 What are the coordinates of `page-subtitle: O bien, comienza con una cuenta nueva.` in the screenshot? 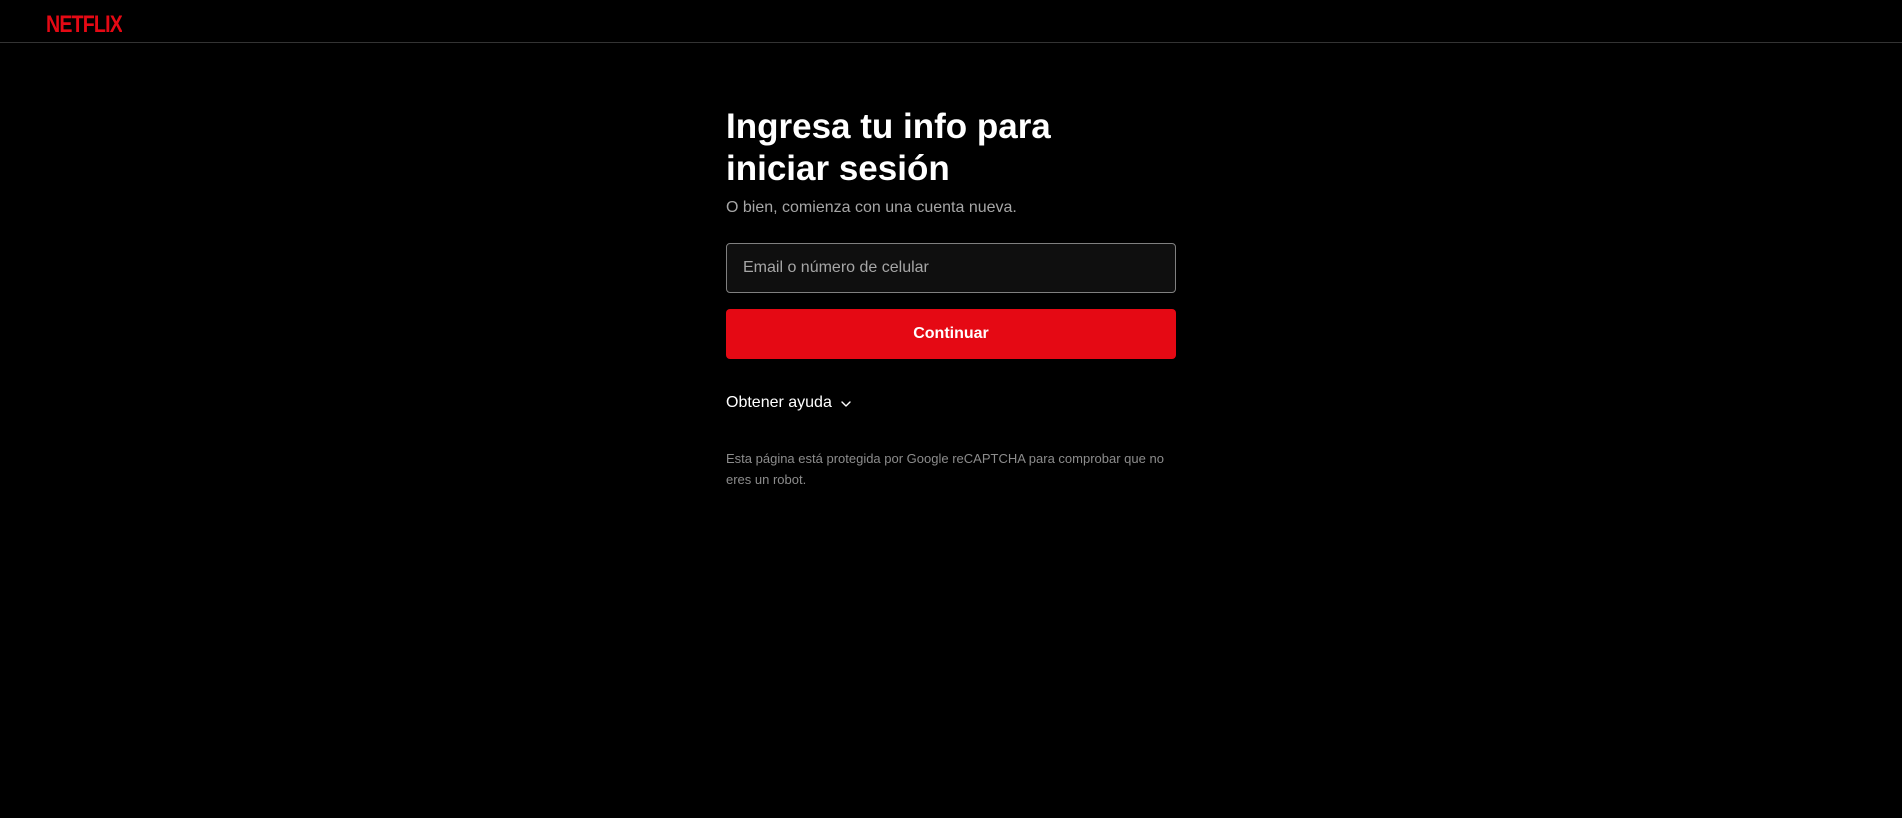 It's located at (871, 207).